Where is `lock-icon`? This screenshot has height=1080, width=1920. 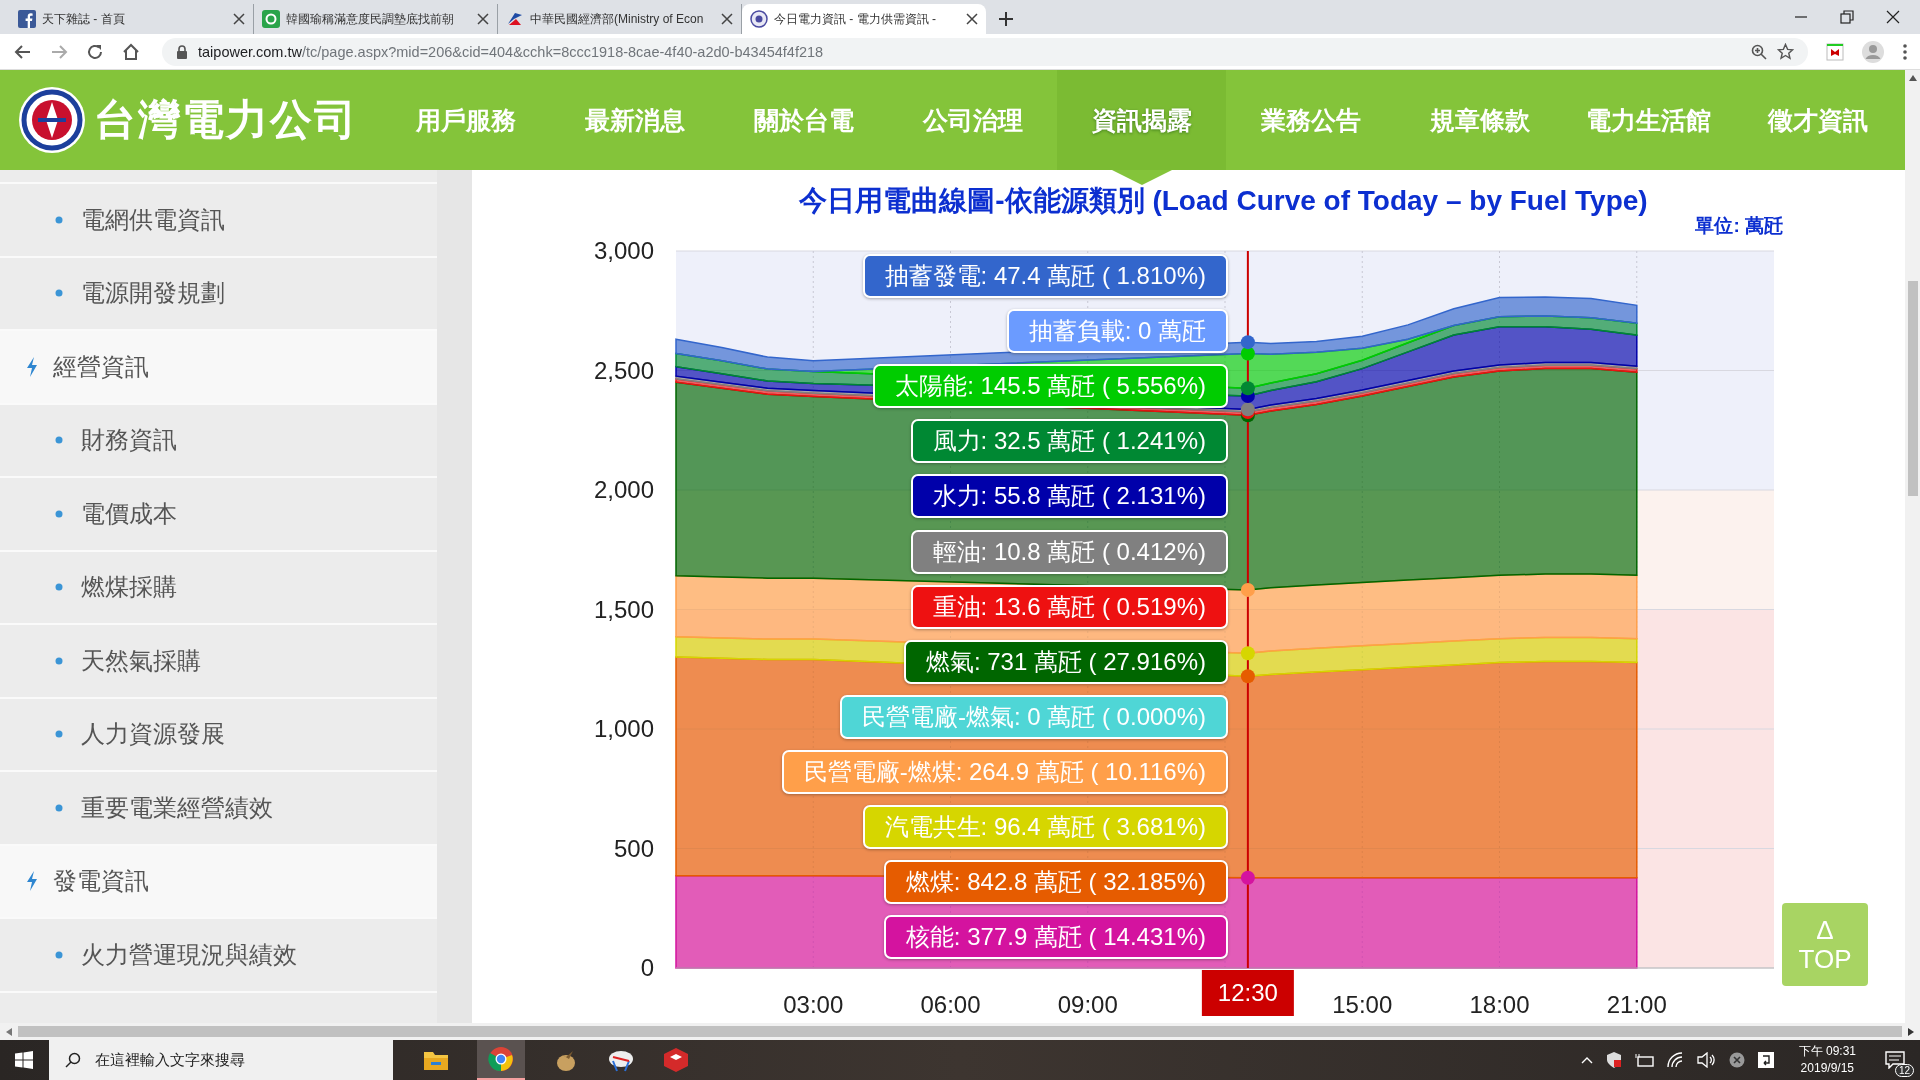 lock-icon is located at coordinates (182, 51).